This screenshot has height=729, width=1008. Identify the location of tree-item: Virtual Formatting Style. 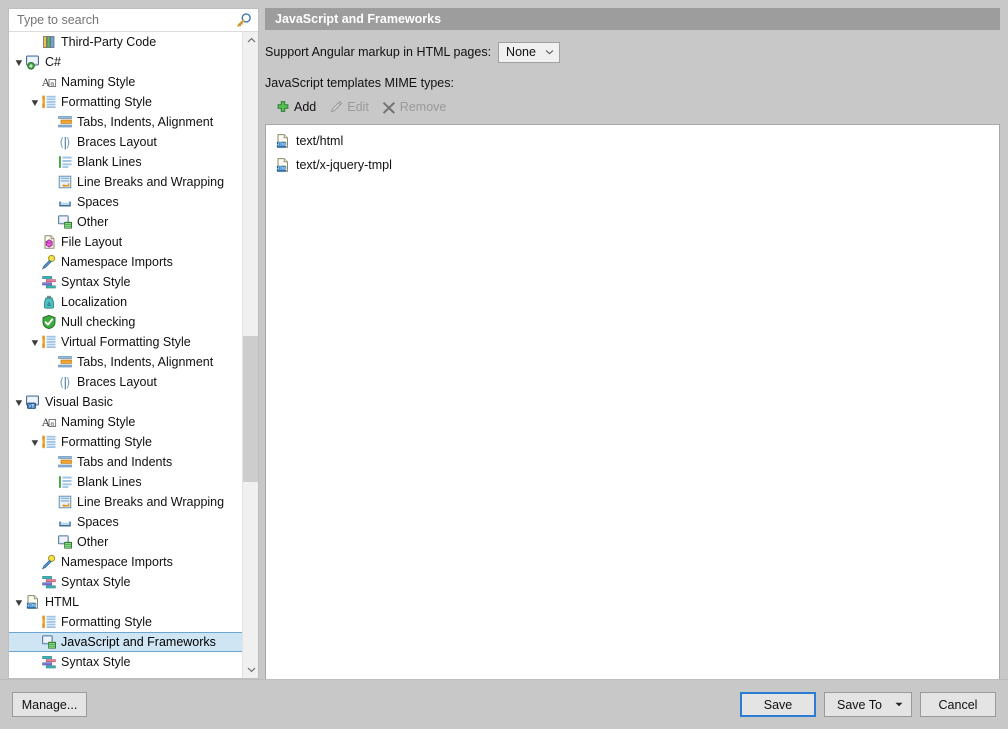
(125, 342).